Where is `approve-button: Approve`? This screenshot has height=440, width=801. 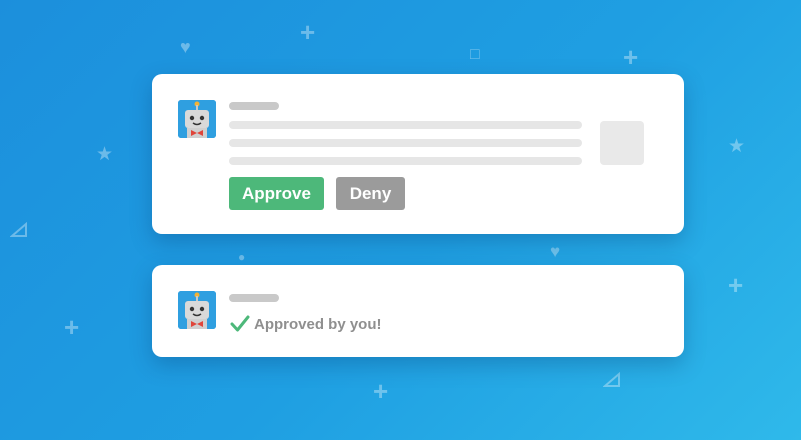
approve-button: Approve is located at coordinates (276, 193).